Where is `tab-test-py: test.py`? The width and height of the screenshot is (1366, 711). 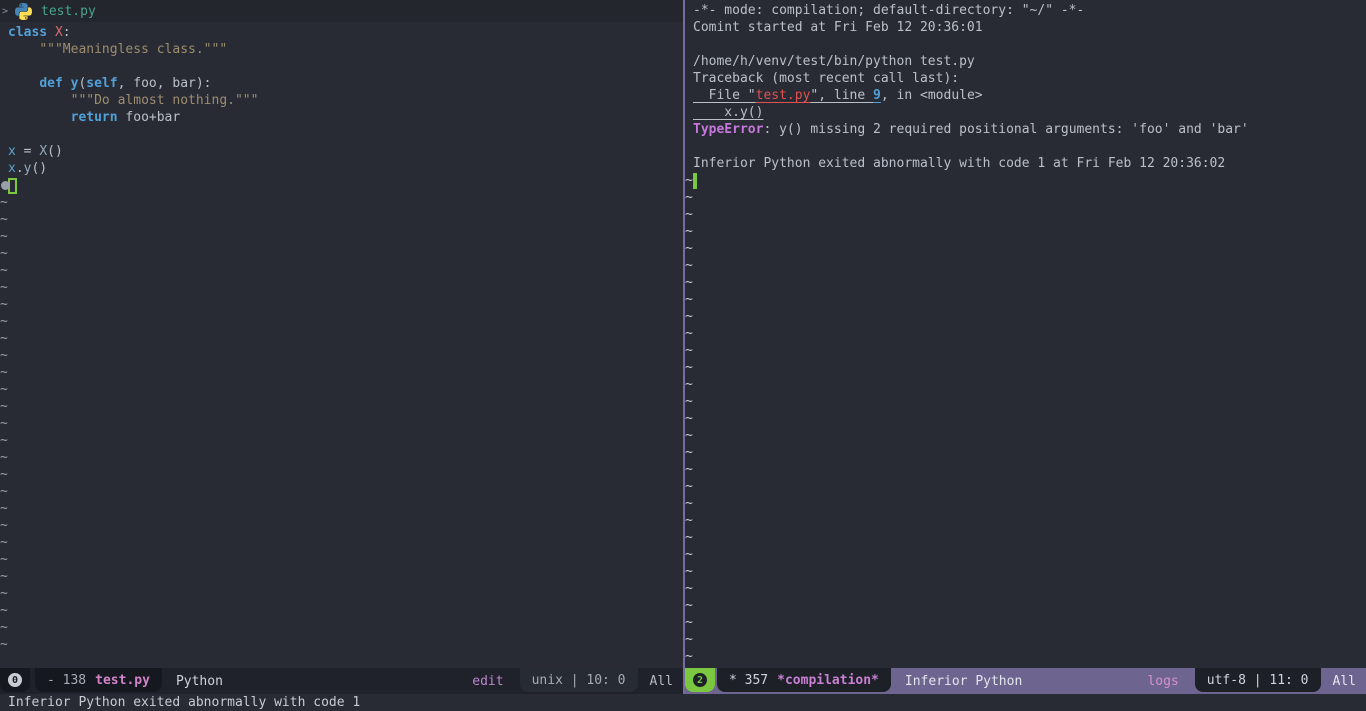
tab-test-py: test.py is located at coordinates (59, 11).